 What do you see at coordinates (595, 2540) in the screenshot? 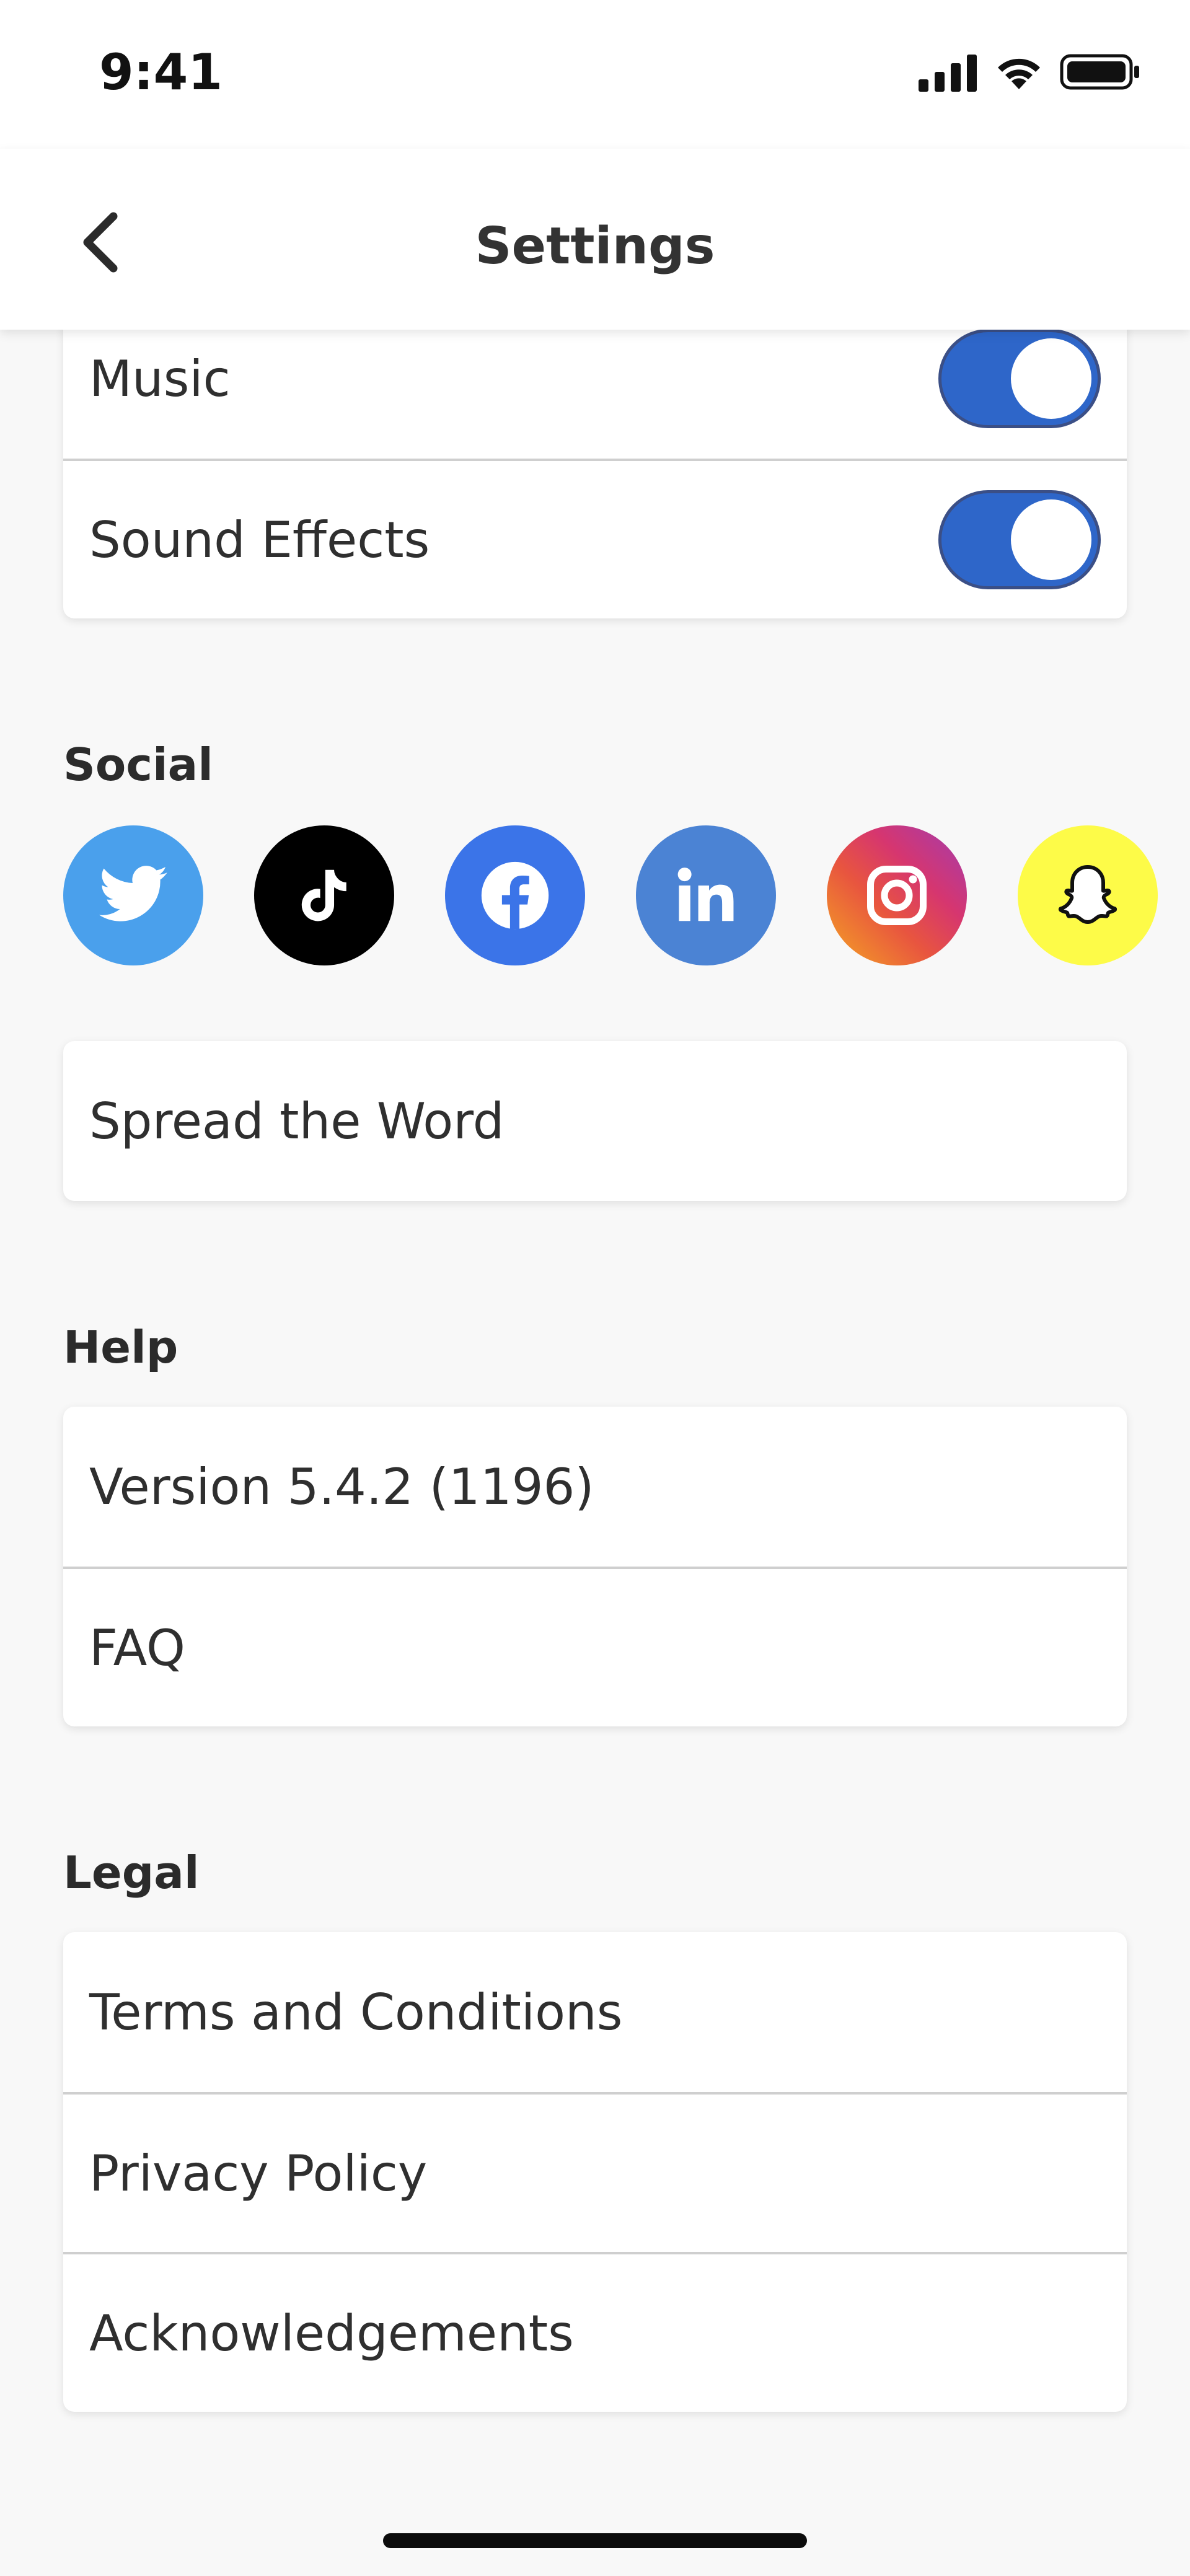
I see `home-indicator` at bounding box center [595, 2540].